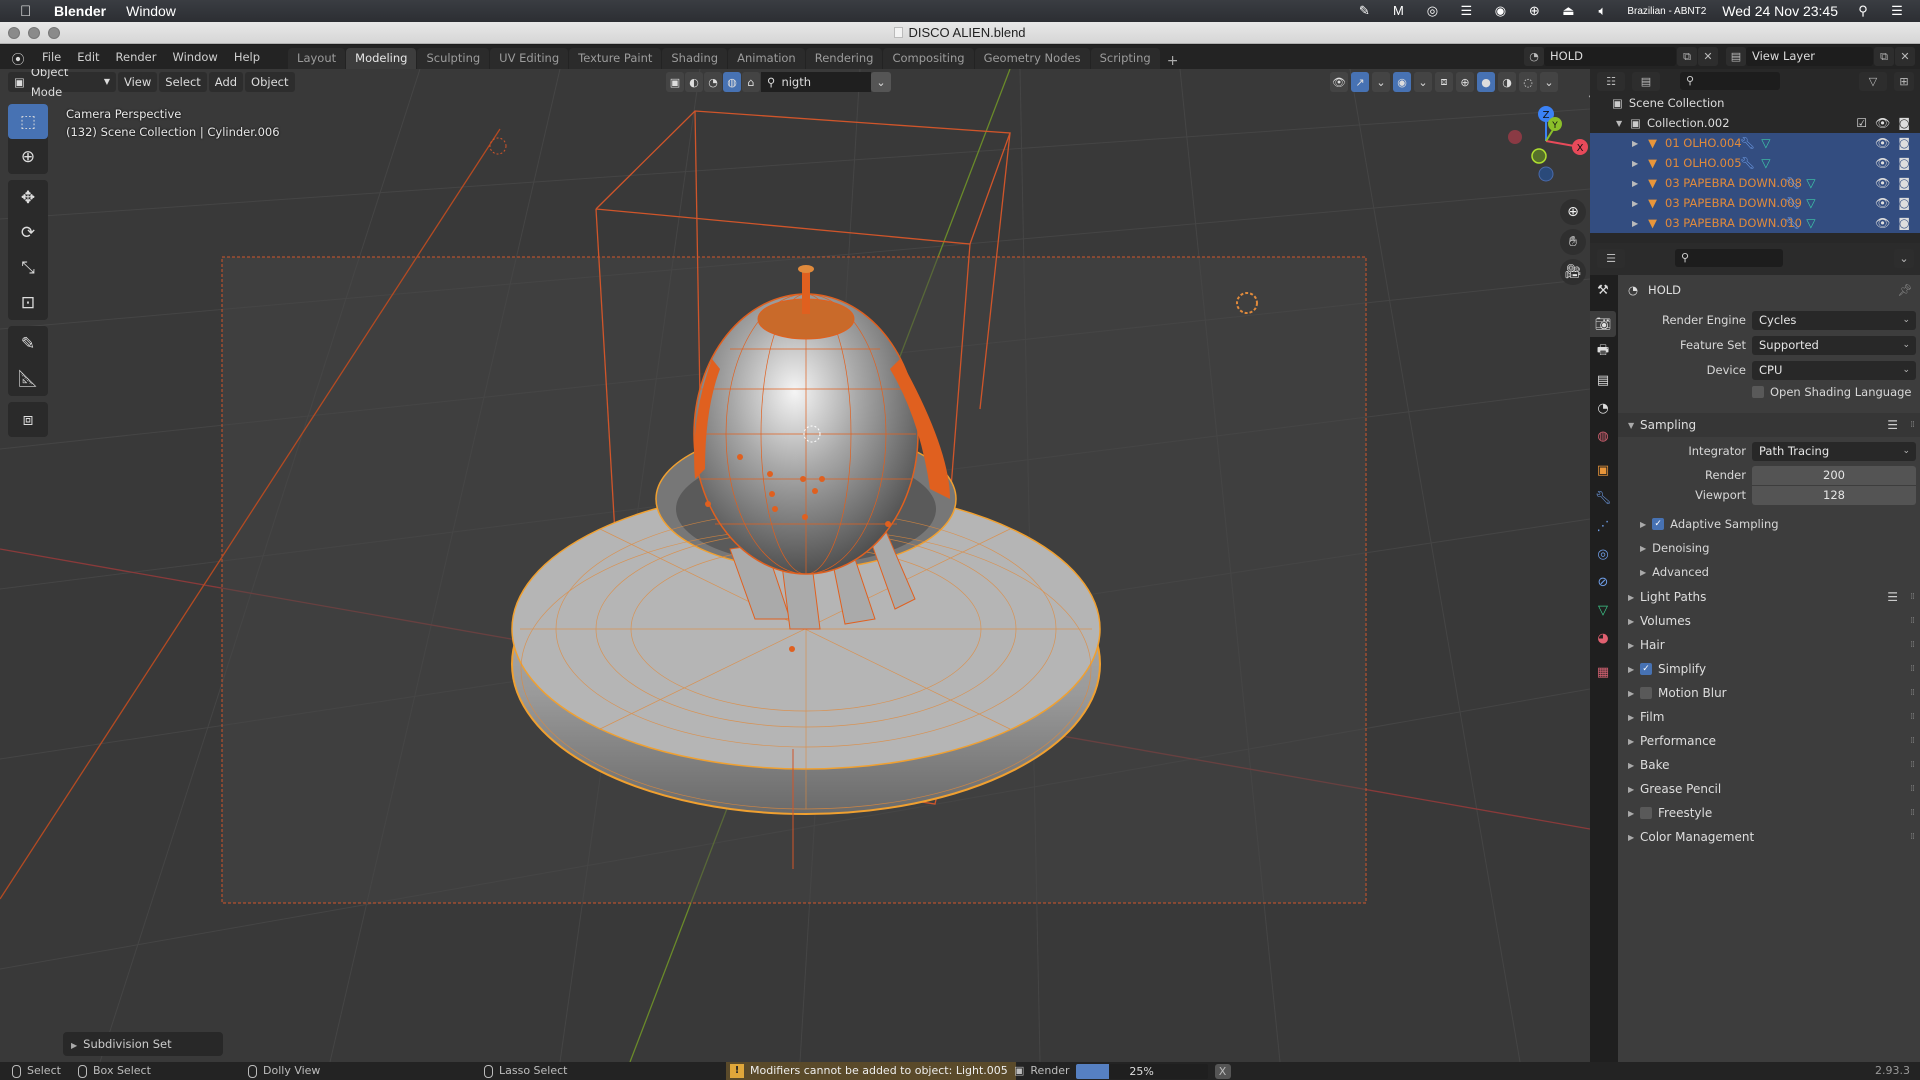 Image resolution: width=1920 pixels, height=1080 pixels. Describe the element at coordinates (1769, 425) in the screenshot. I see `sampling-panel-header: ▼ Sampling ☰ ⁞⁞` at that location.